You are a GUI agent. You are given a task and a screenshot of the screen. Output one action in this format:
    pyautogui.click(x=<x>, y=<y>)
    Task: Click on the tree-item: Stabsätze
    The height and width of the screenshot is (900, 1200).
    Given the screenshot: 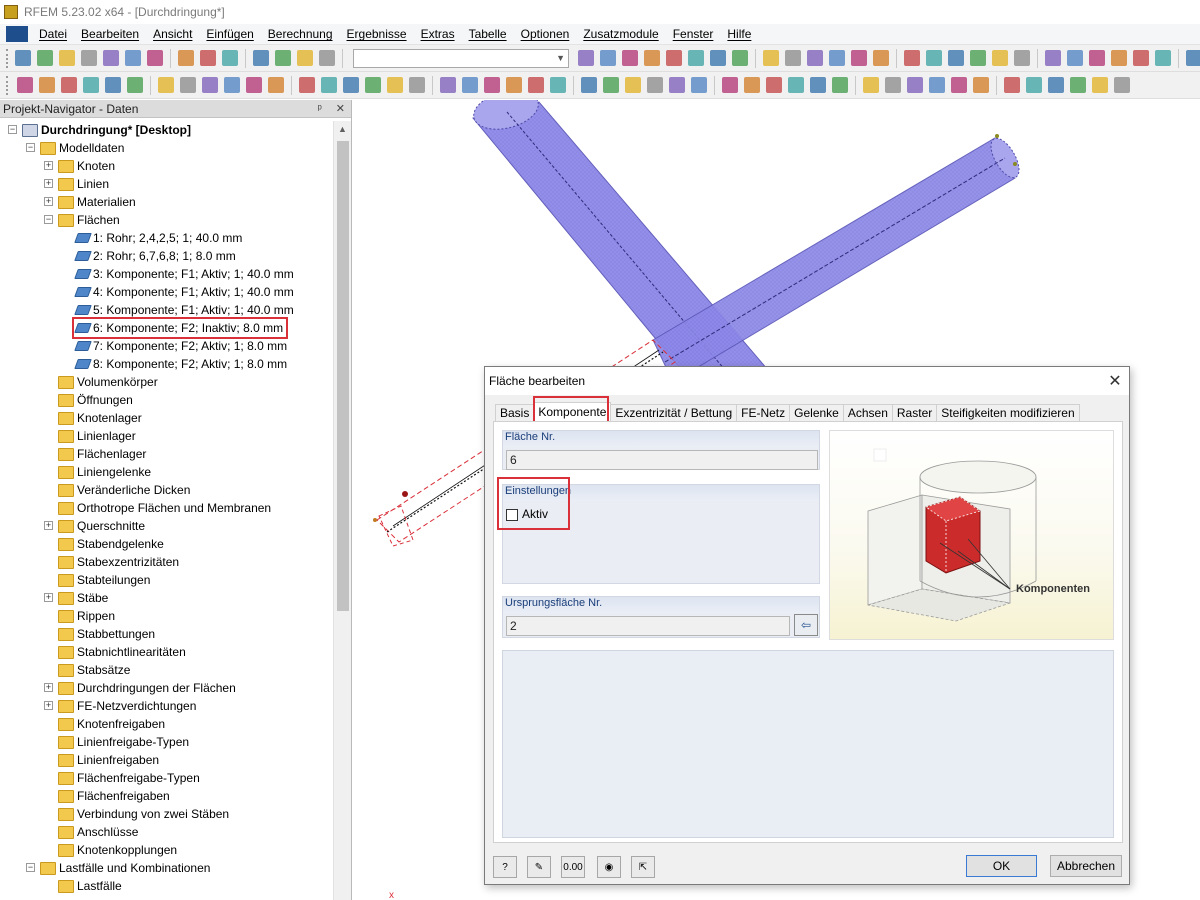 What is the action you would take?
    pyautogui.click(x=94, y=670)
    